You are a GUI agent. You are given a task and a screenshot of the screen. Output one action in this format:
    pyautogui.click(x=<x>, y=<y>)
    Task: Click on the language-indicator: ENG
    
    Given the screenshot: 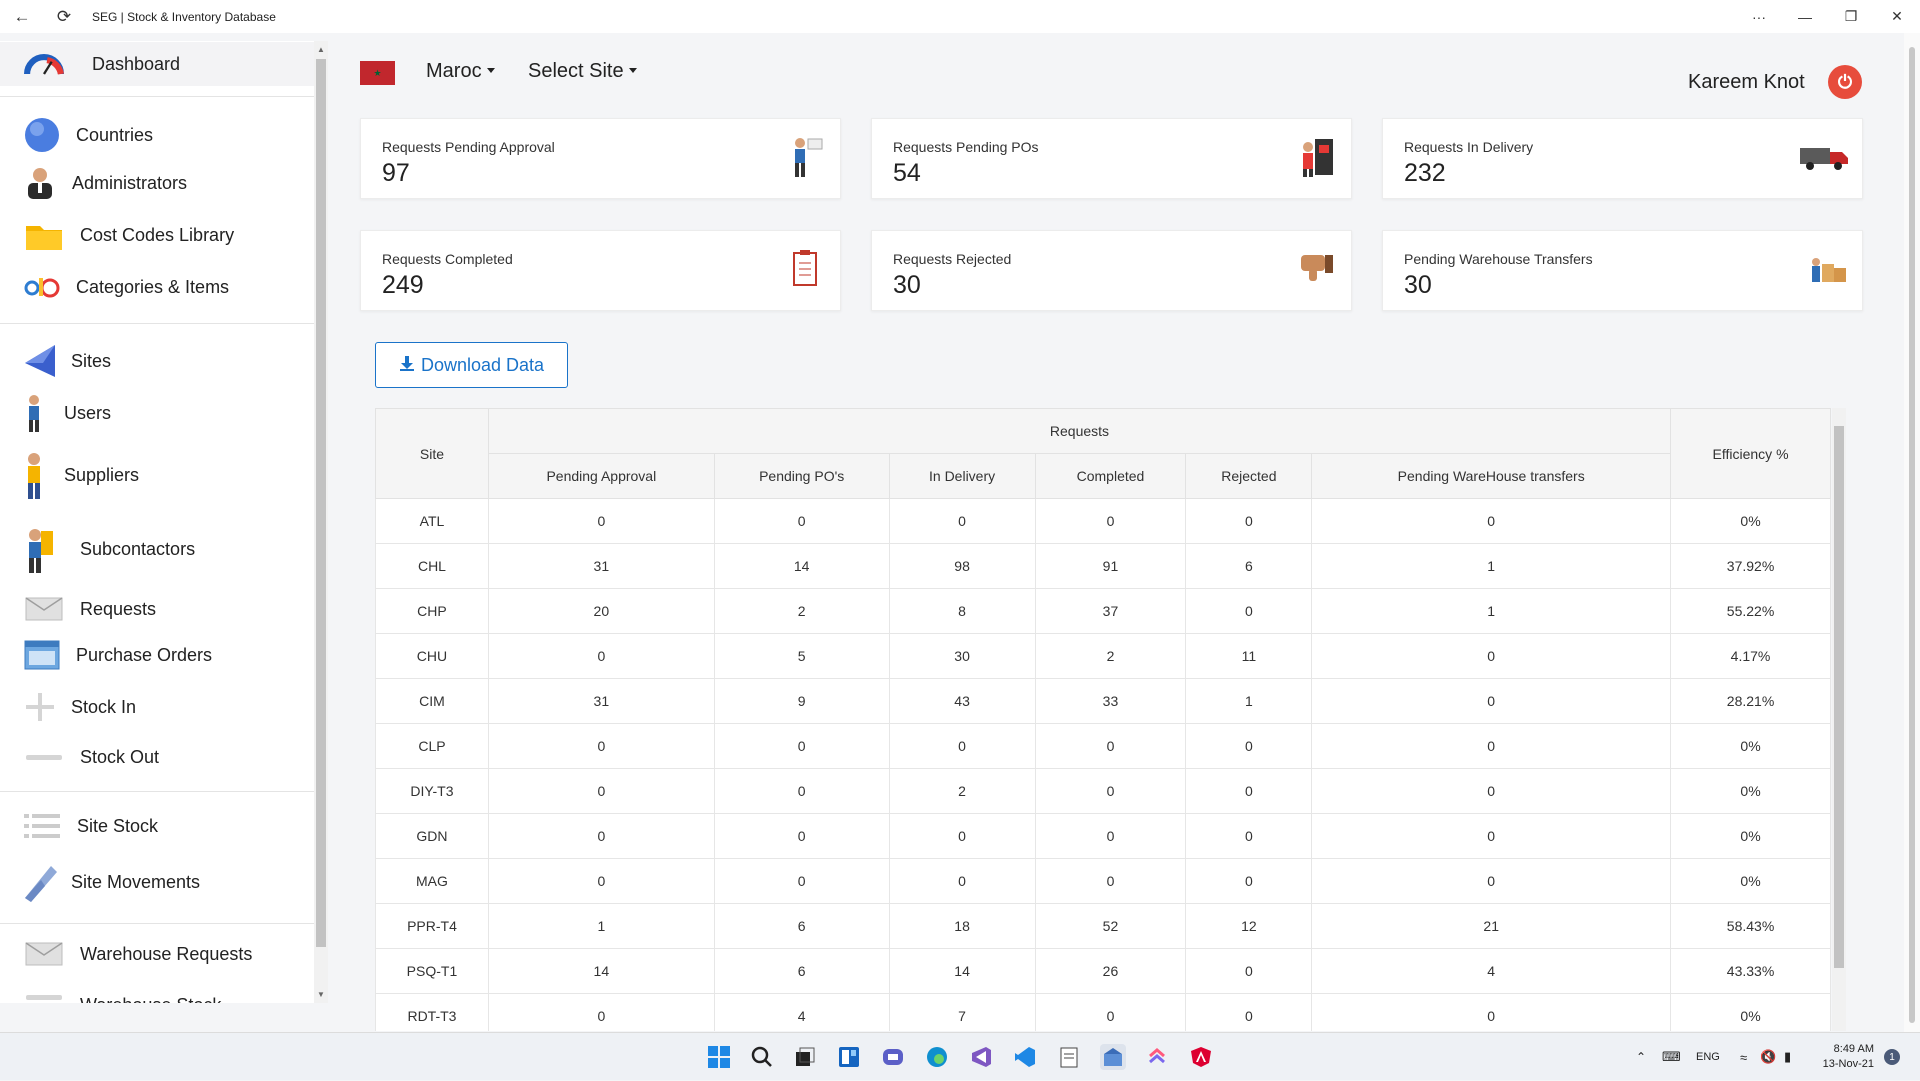 What is the action you would take?
    pyautogui.click(x=1708, y=1057)
    